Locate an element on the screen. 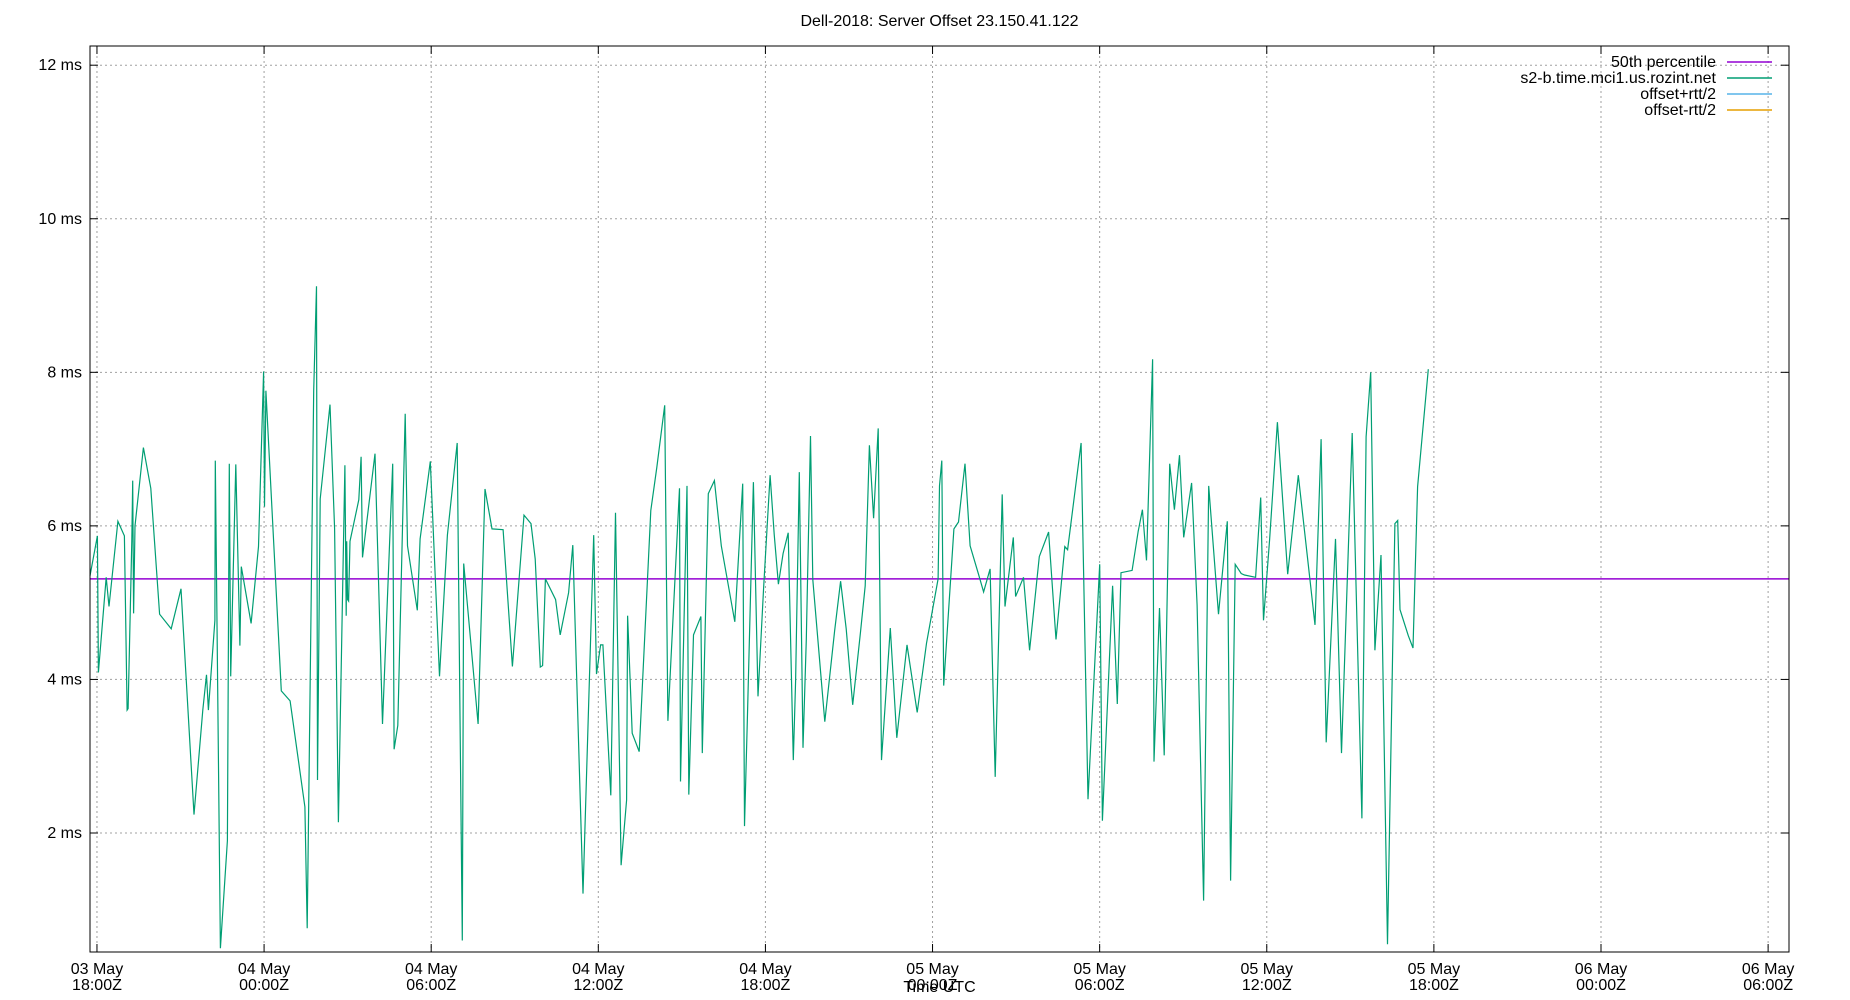 The height and width of the screenshot is (1000, 1850). legend-label: s2-b.time.mci1.us.rozint.net is located at coordinates (1618, 78).